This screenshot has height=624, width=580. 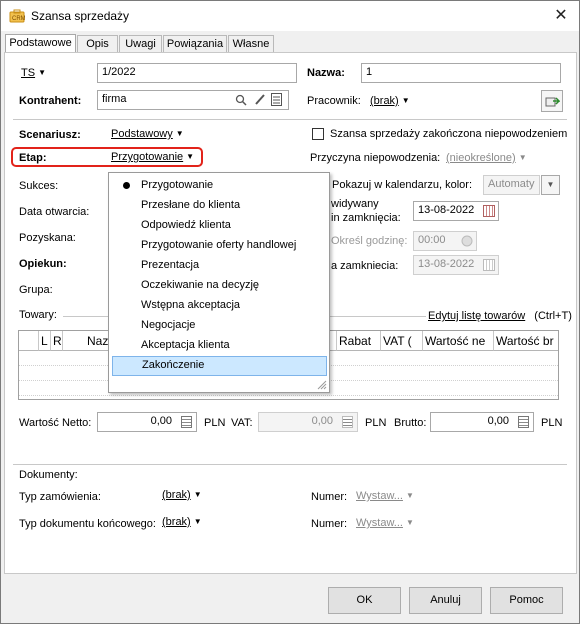 What do you see at coordinates (38, 315) in the screenshot?
I see `towary-label: Towary:` at bounding box center [38, 315].